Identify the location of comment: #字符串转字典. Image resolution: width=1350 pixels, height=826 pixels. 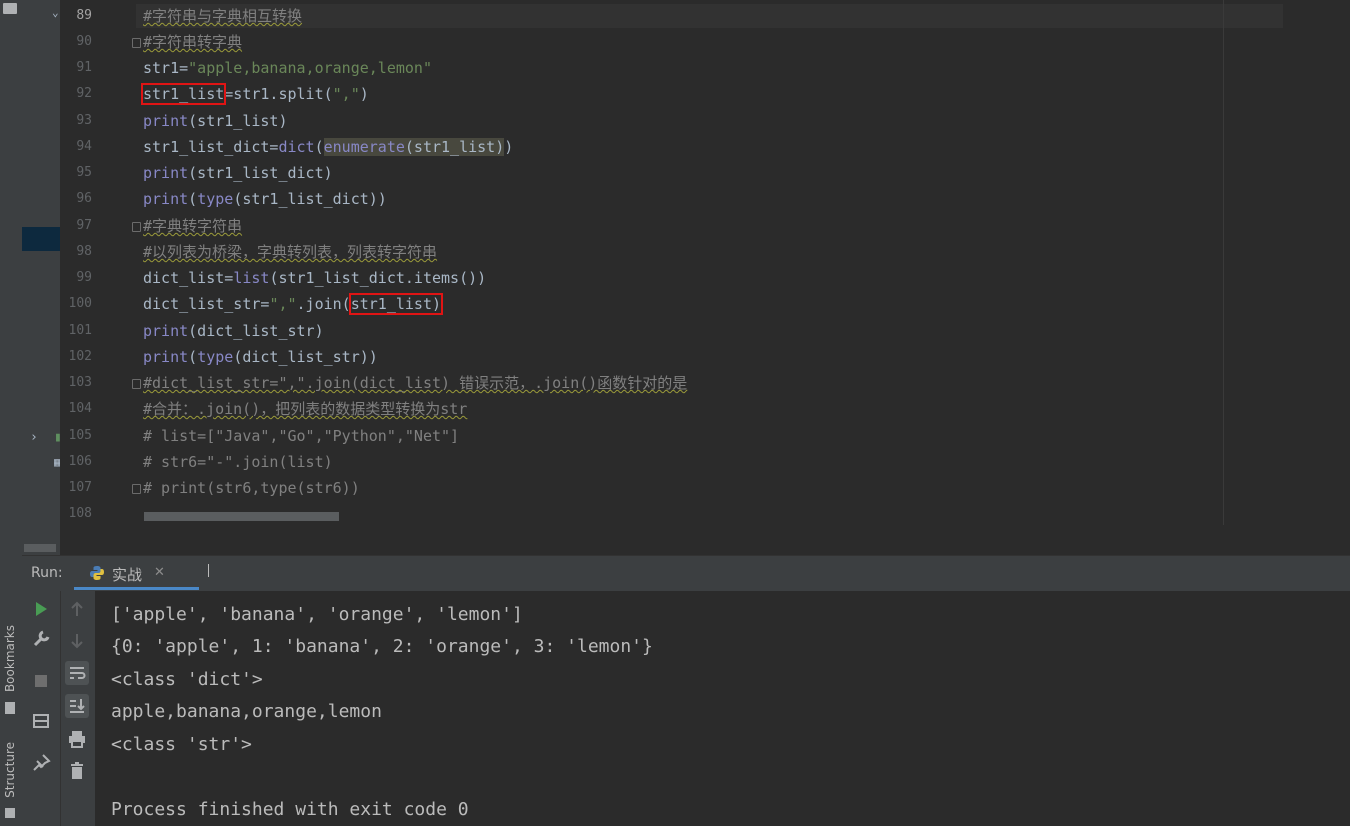
(193, 42).